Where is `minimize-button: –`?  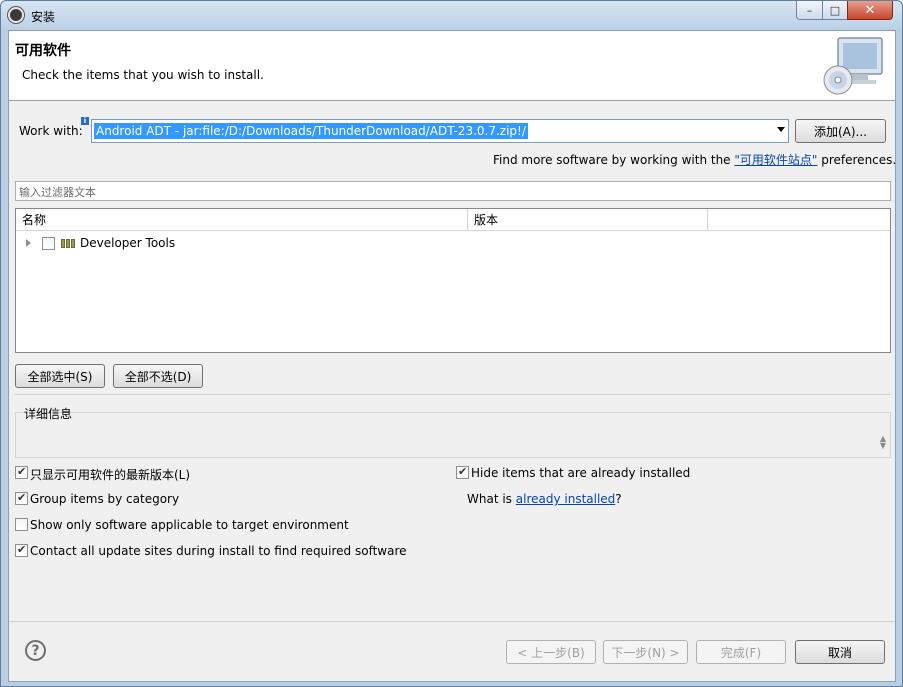 minimize-button: – is located at coordinates (809, 10).